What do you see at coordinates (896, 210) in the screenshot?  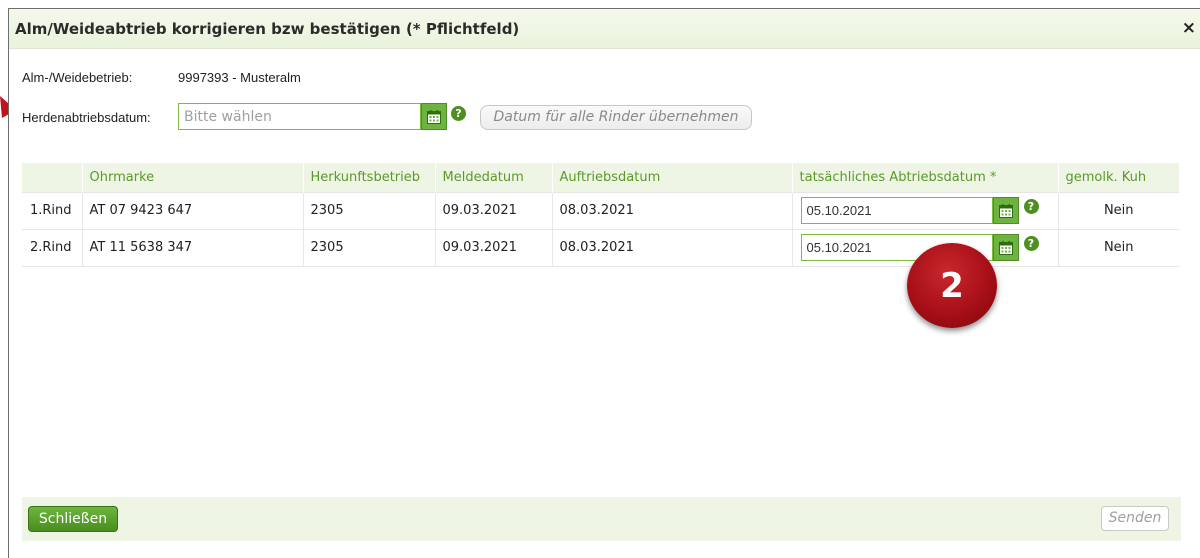 I see `abtriebsdatum-input` at bounding box center [896, 210].